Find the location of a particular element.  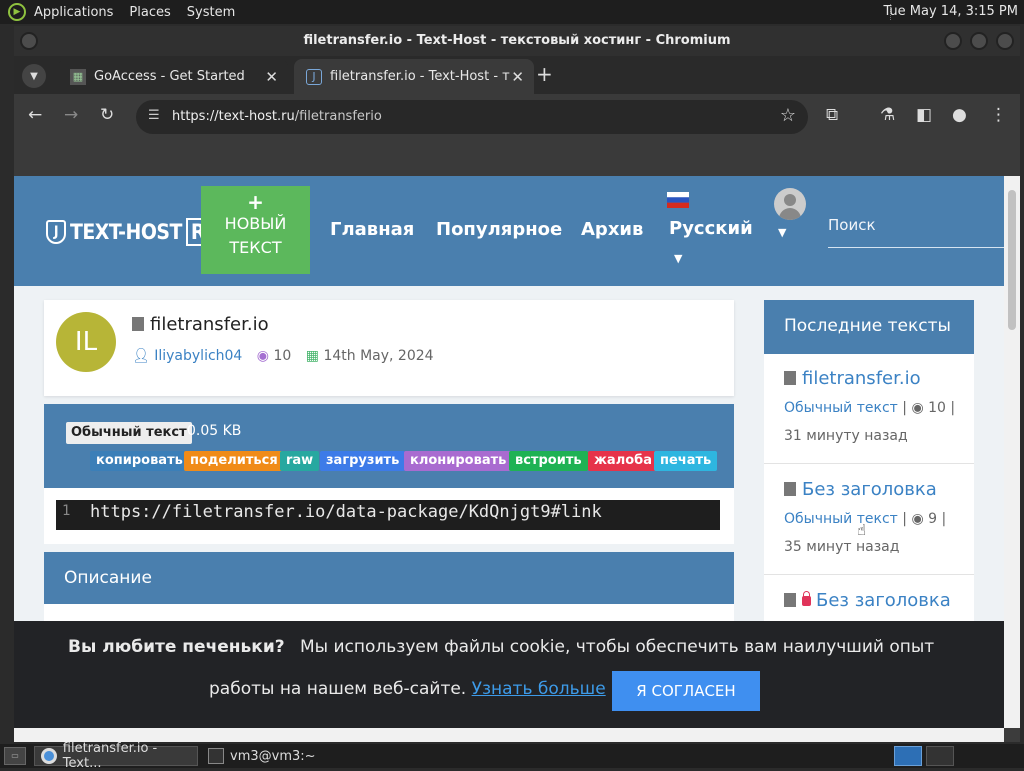

menu-places: Places is located at coordinates (149, 12).